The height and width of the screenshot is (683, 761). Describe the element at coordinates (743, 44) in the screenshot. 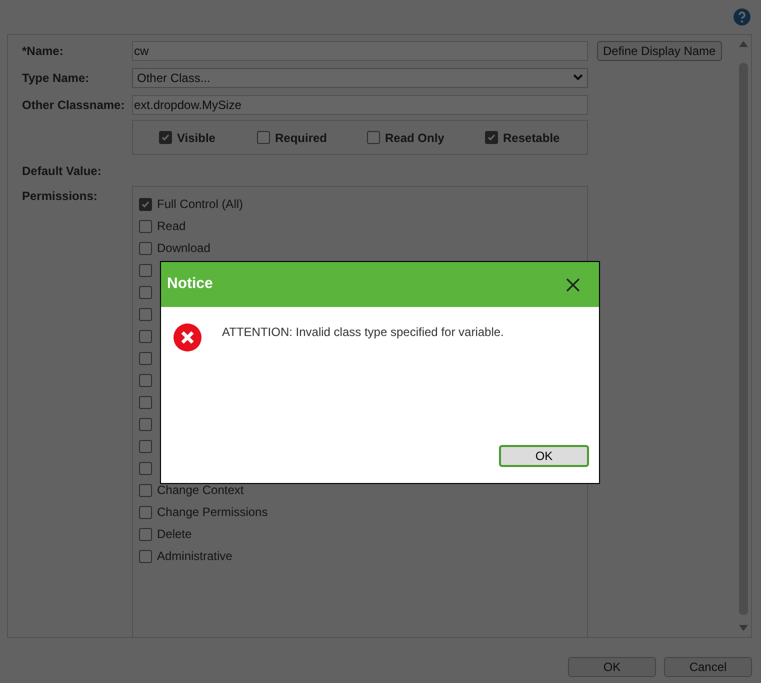

I see `scroll-up-icon` at that location.